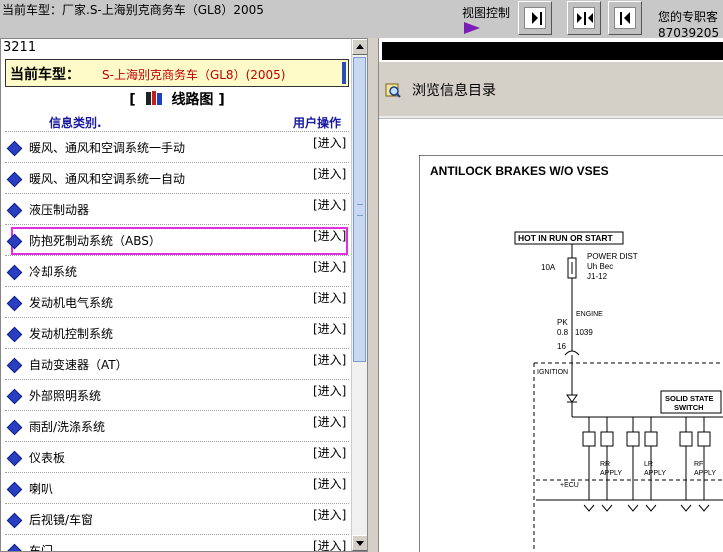 The width and height of the screenshot is (723, 552). What do you see at coordinates (689, 398) in the screenshot?
I see `solid-state-line1: SOLID STATE` at bounding box center [689, 398].